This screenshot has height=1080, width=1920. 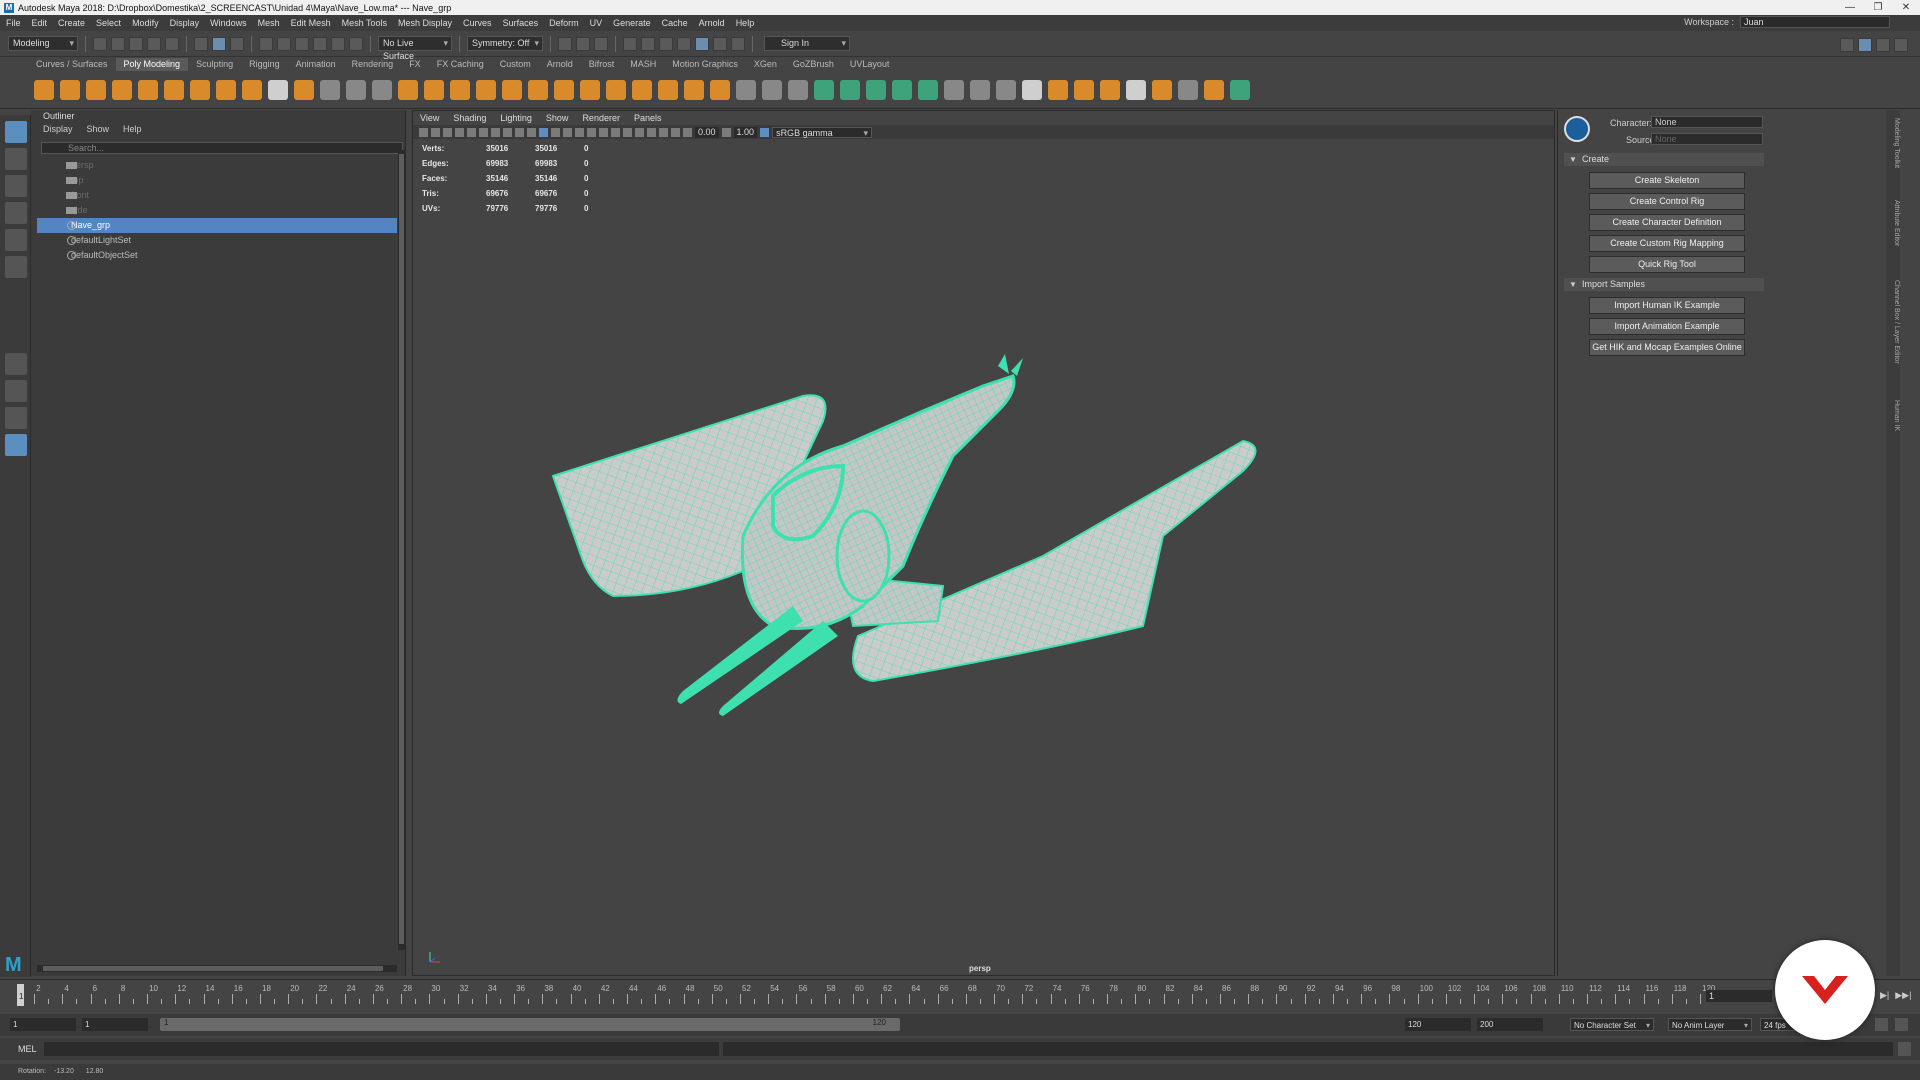 What do you see at coordinates (538, 89) in the screenshot?
I see `boolean-intersection-icon` at bounding box center [538, 89].